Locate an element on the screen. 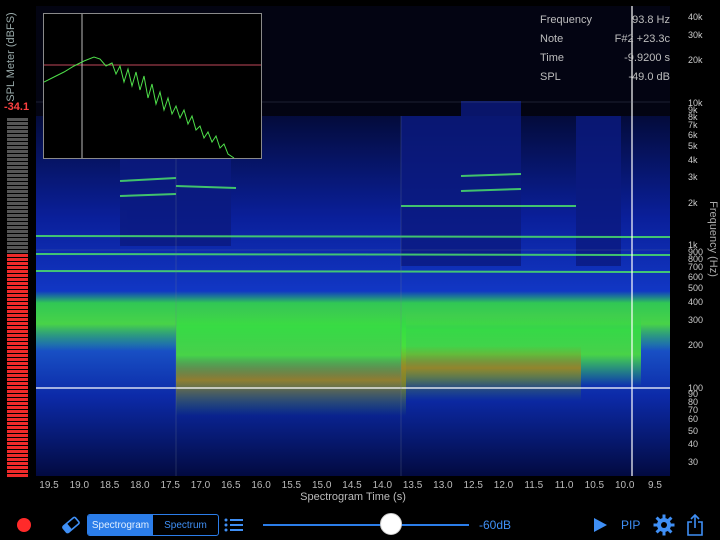  spl-meter-bar is located at coordinates (17, 297).